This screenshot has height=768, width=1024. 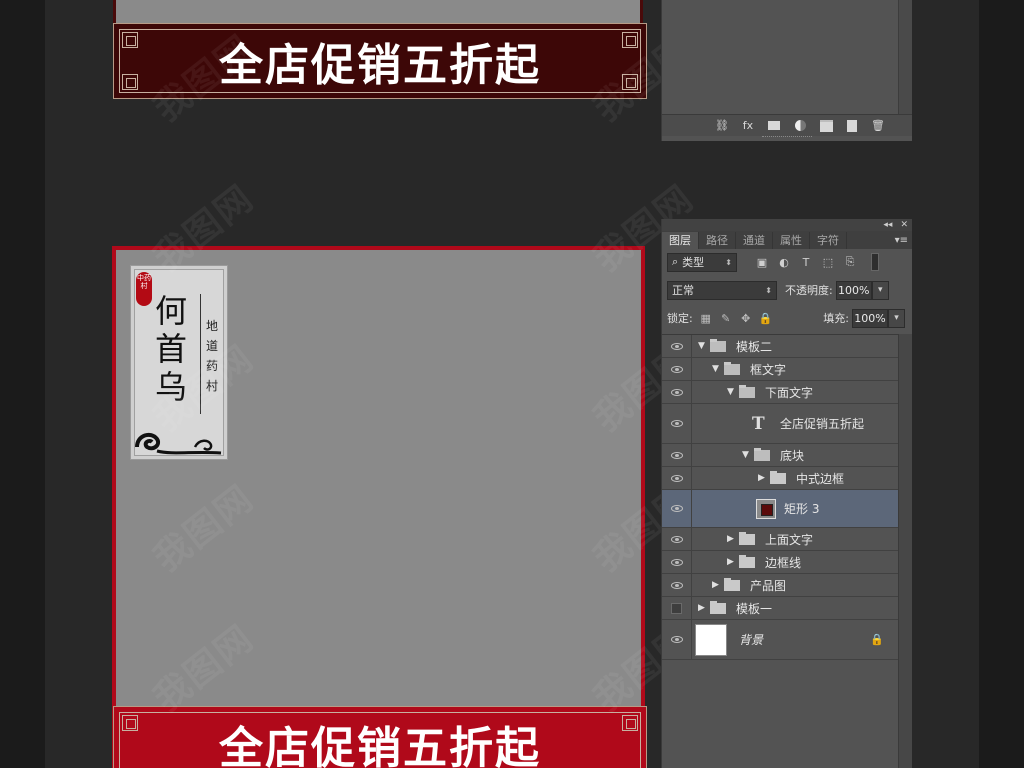 What do you see at coordinates (904, 225) in the screenshot?
I see `close-icon: ✕` at bounding box center [904, 225].